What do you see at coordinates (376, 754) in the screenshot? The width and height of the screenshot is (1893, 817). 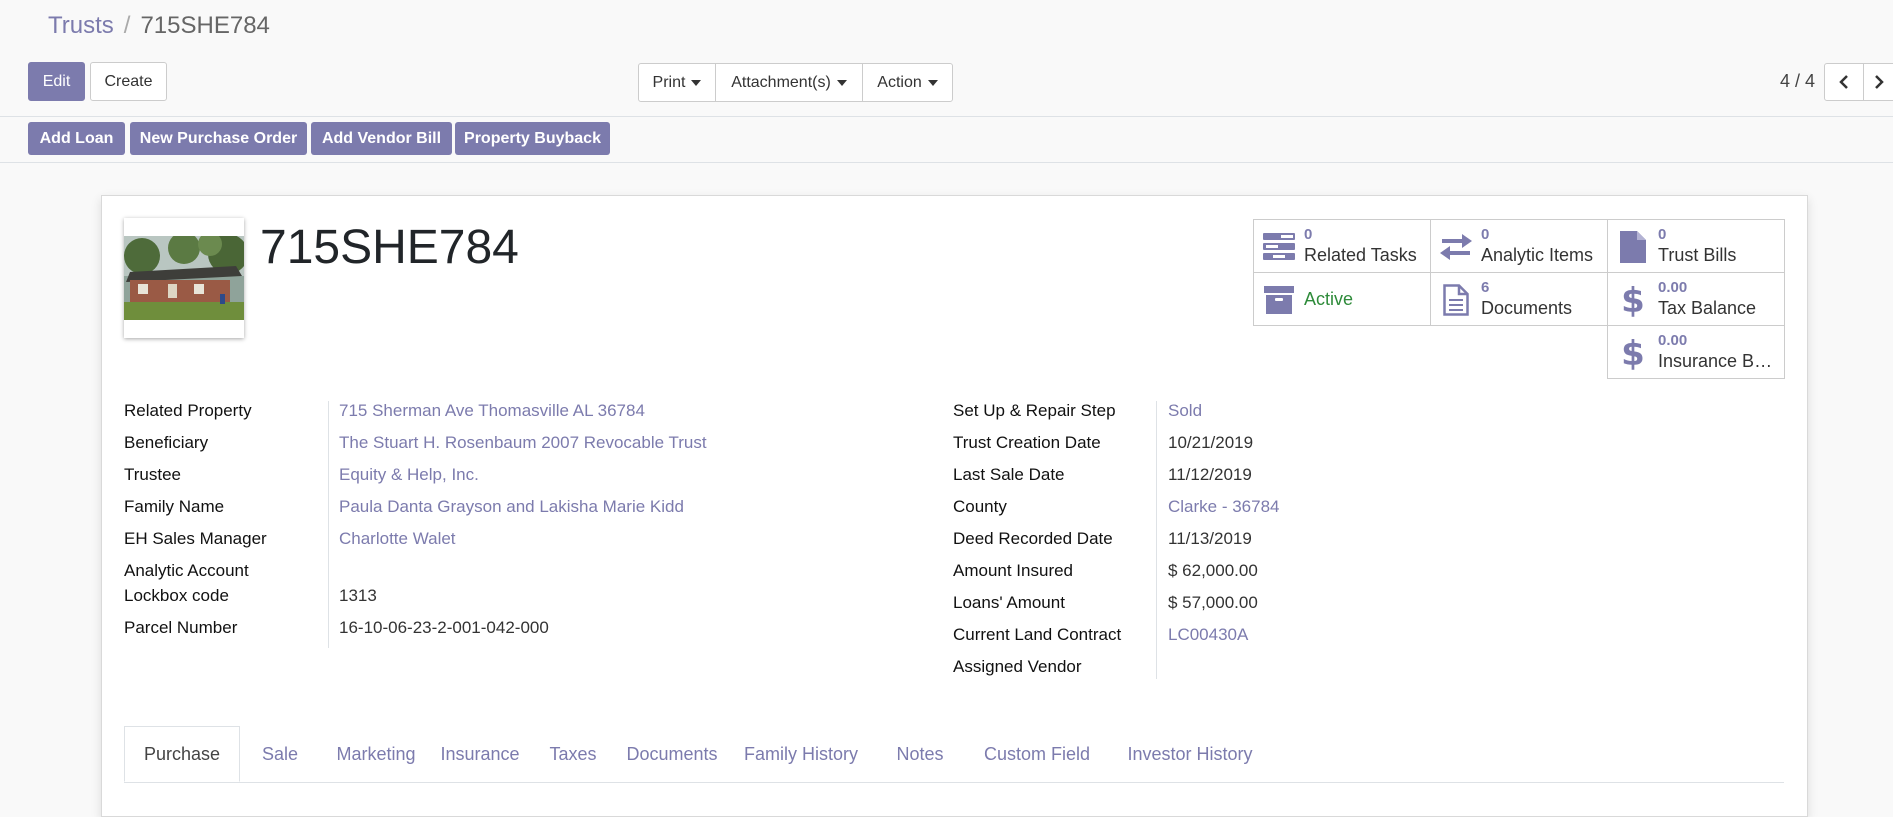 I see `tab-marketing: Marketing` at bounding box center [376, 754].